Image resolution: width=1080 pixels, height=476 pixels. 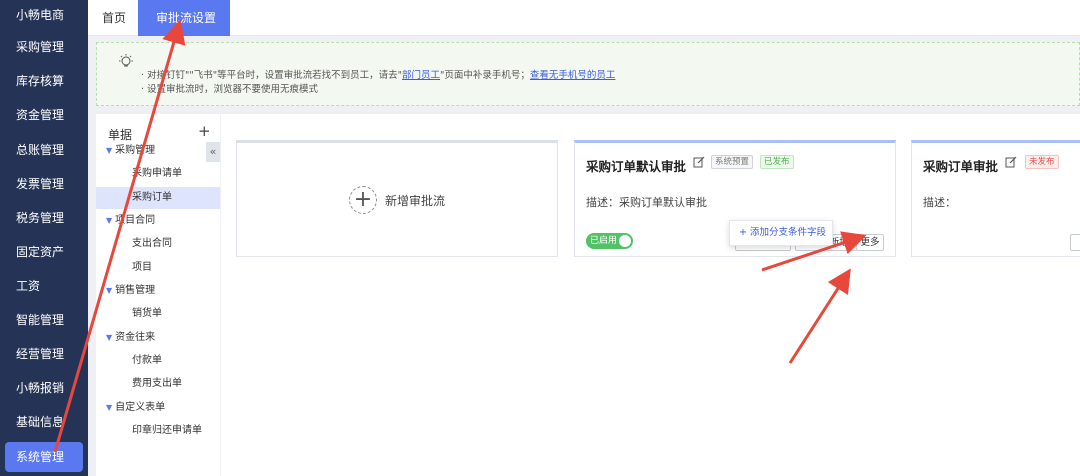 What do you see at coordinates (158, 361) in the screenshot?
I see `tree-leaf: 付款单` at bounding box center [158, 361].